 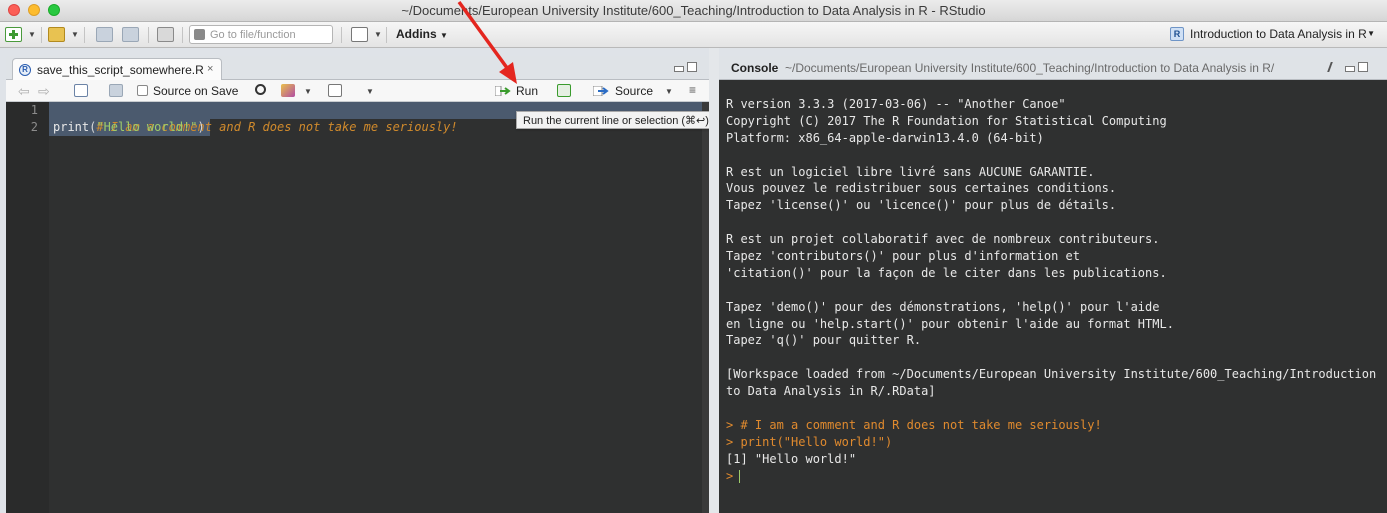 I want to click on document-outline-icon: ≡, so click(x=692, y=90).